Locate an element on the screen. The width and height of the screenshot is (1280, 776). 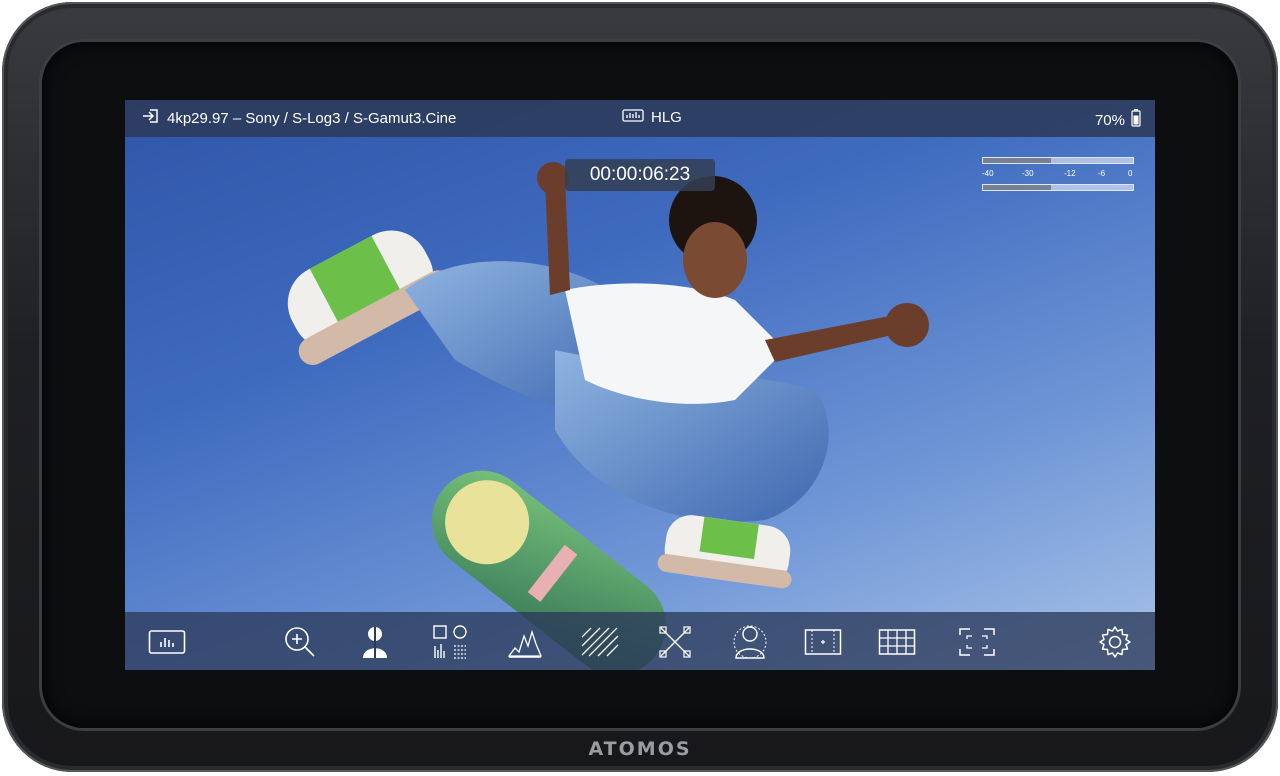
output-mode: HLG is located at coordinates (652, 117).